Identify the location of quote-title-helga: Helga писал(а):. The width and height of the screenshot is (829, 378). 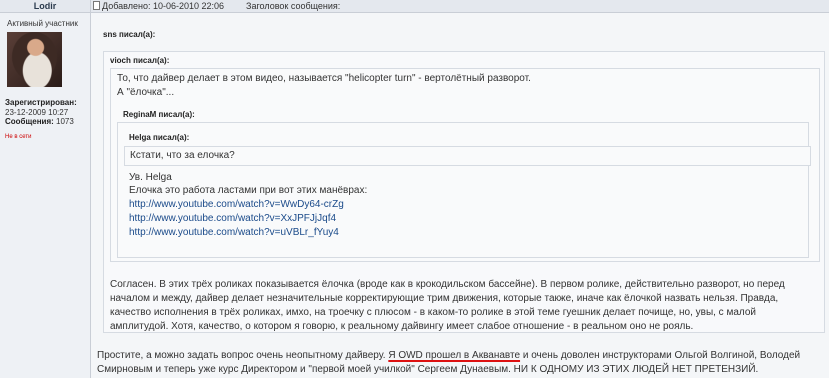
(159, 137).